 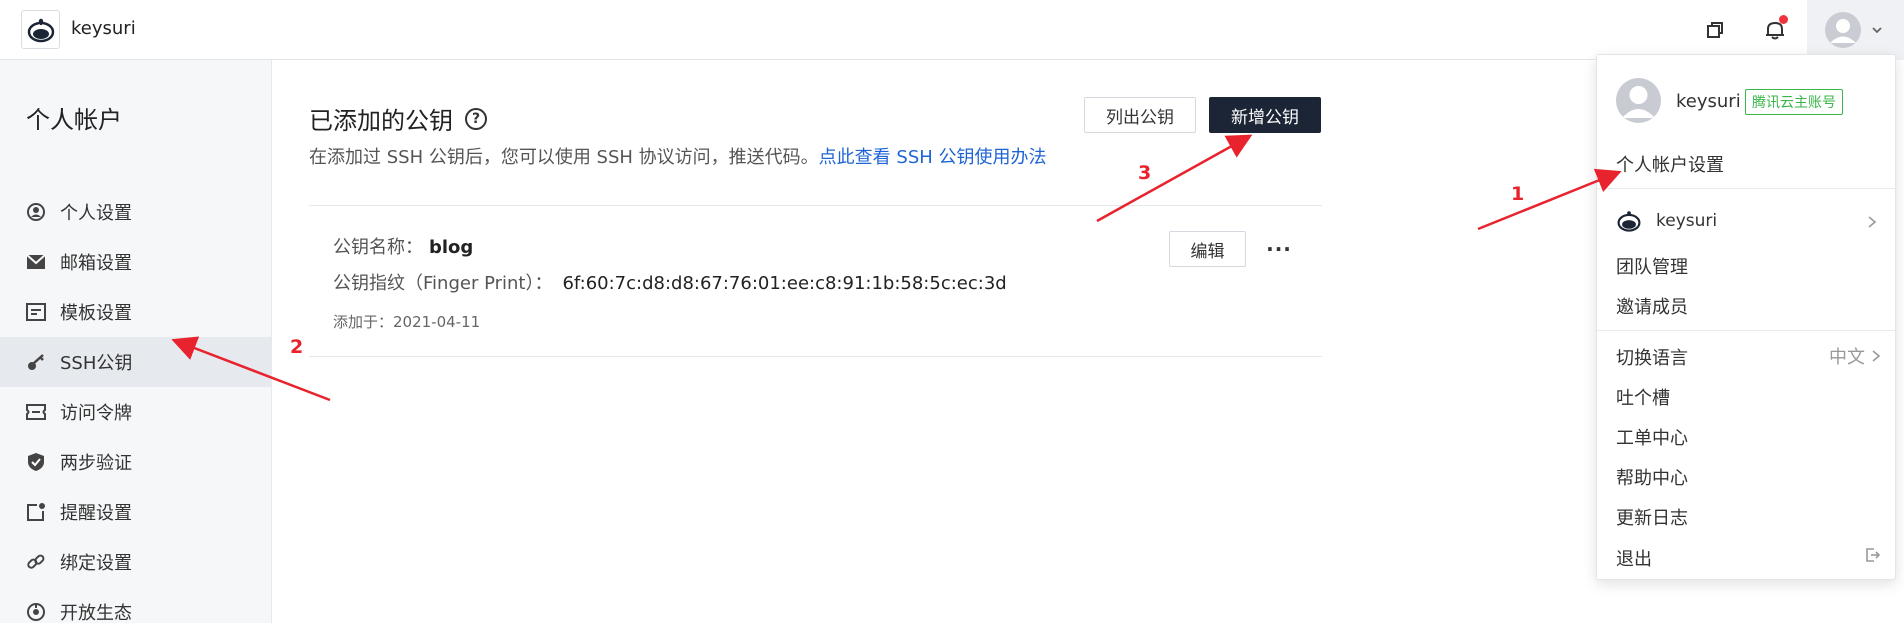 I want to click on user-menu-trigger, so click(x=1855, y=30).